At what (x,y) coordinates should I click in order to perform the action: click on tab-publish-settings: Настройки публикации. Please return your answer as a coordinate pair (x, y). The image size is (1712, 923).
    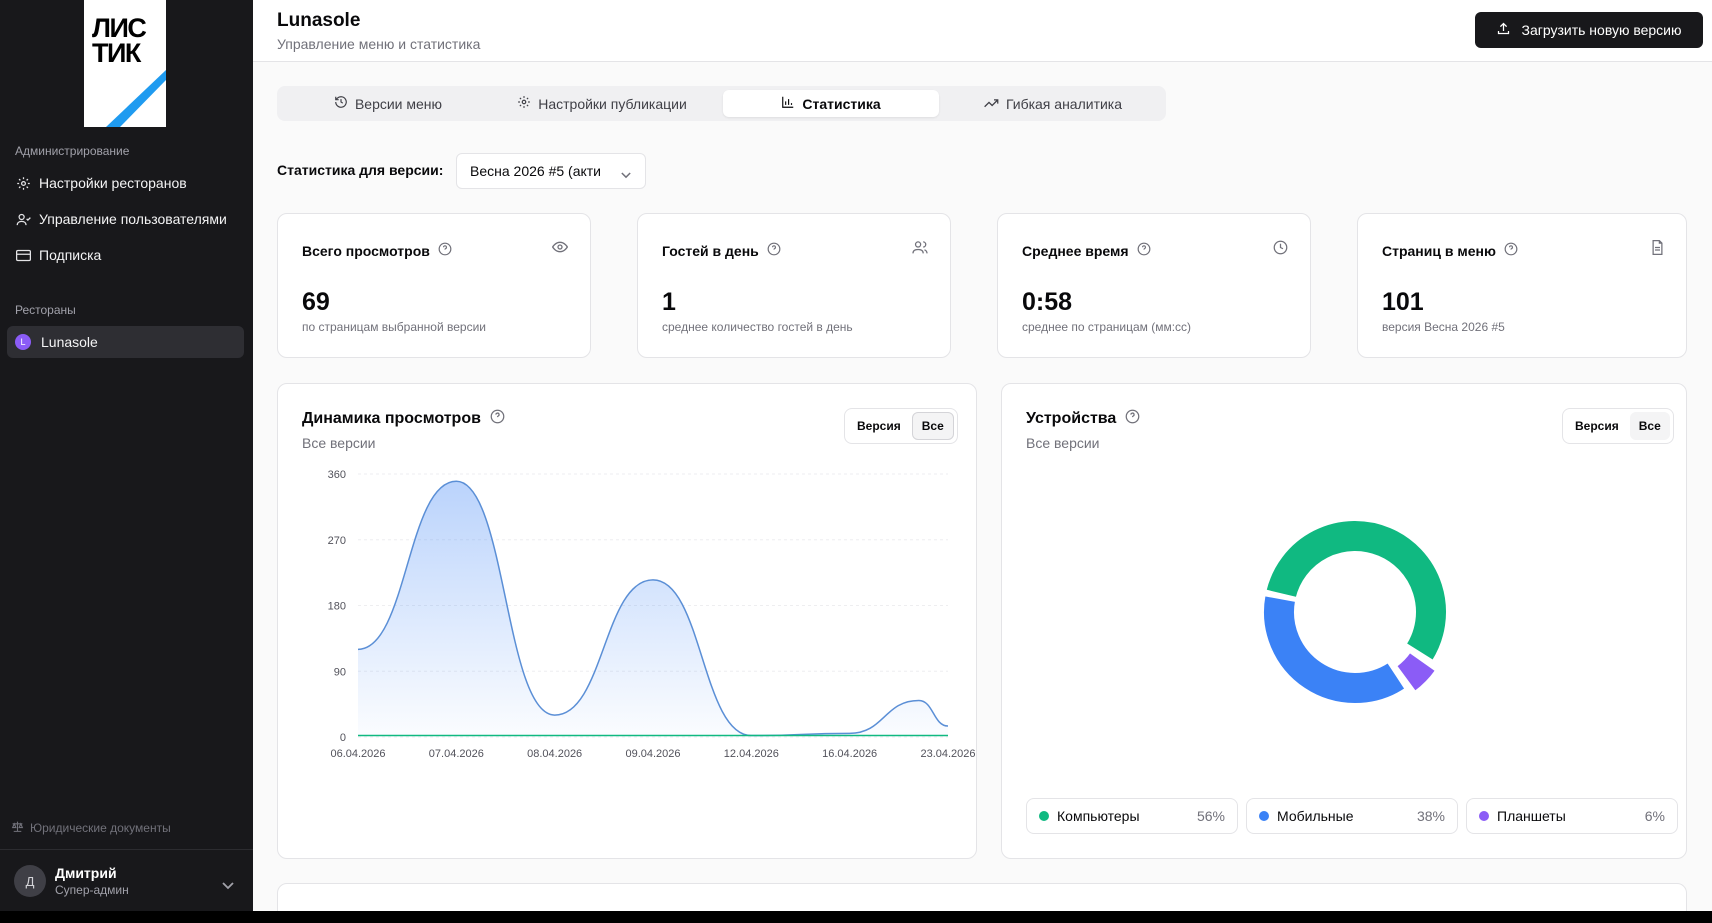
    Looking at the image, I should click on (602, 103).